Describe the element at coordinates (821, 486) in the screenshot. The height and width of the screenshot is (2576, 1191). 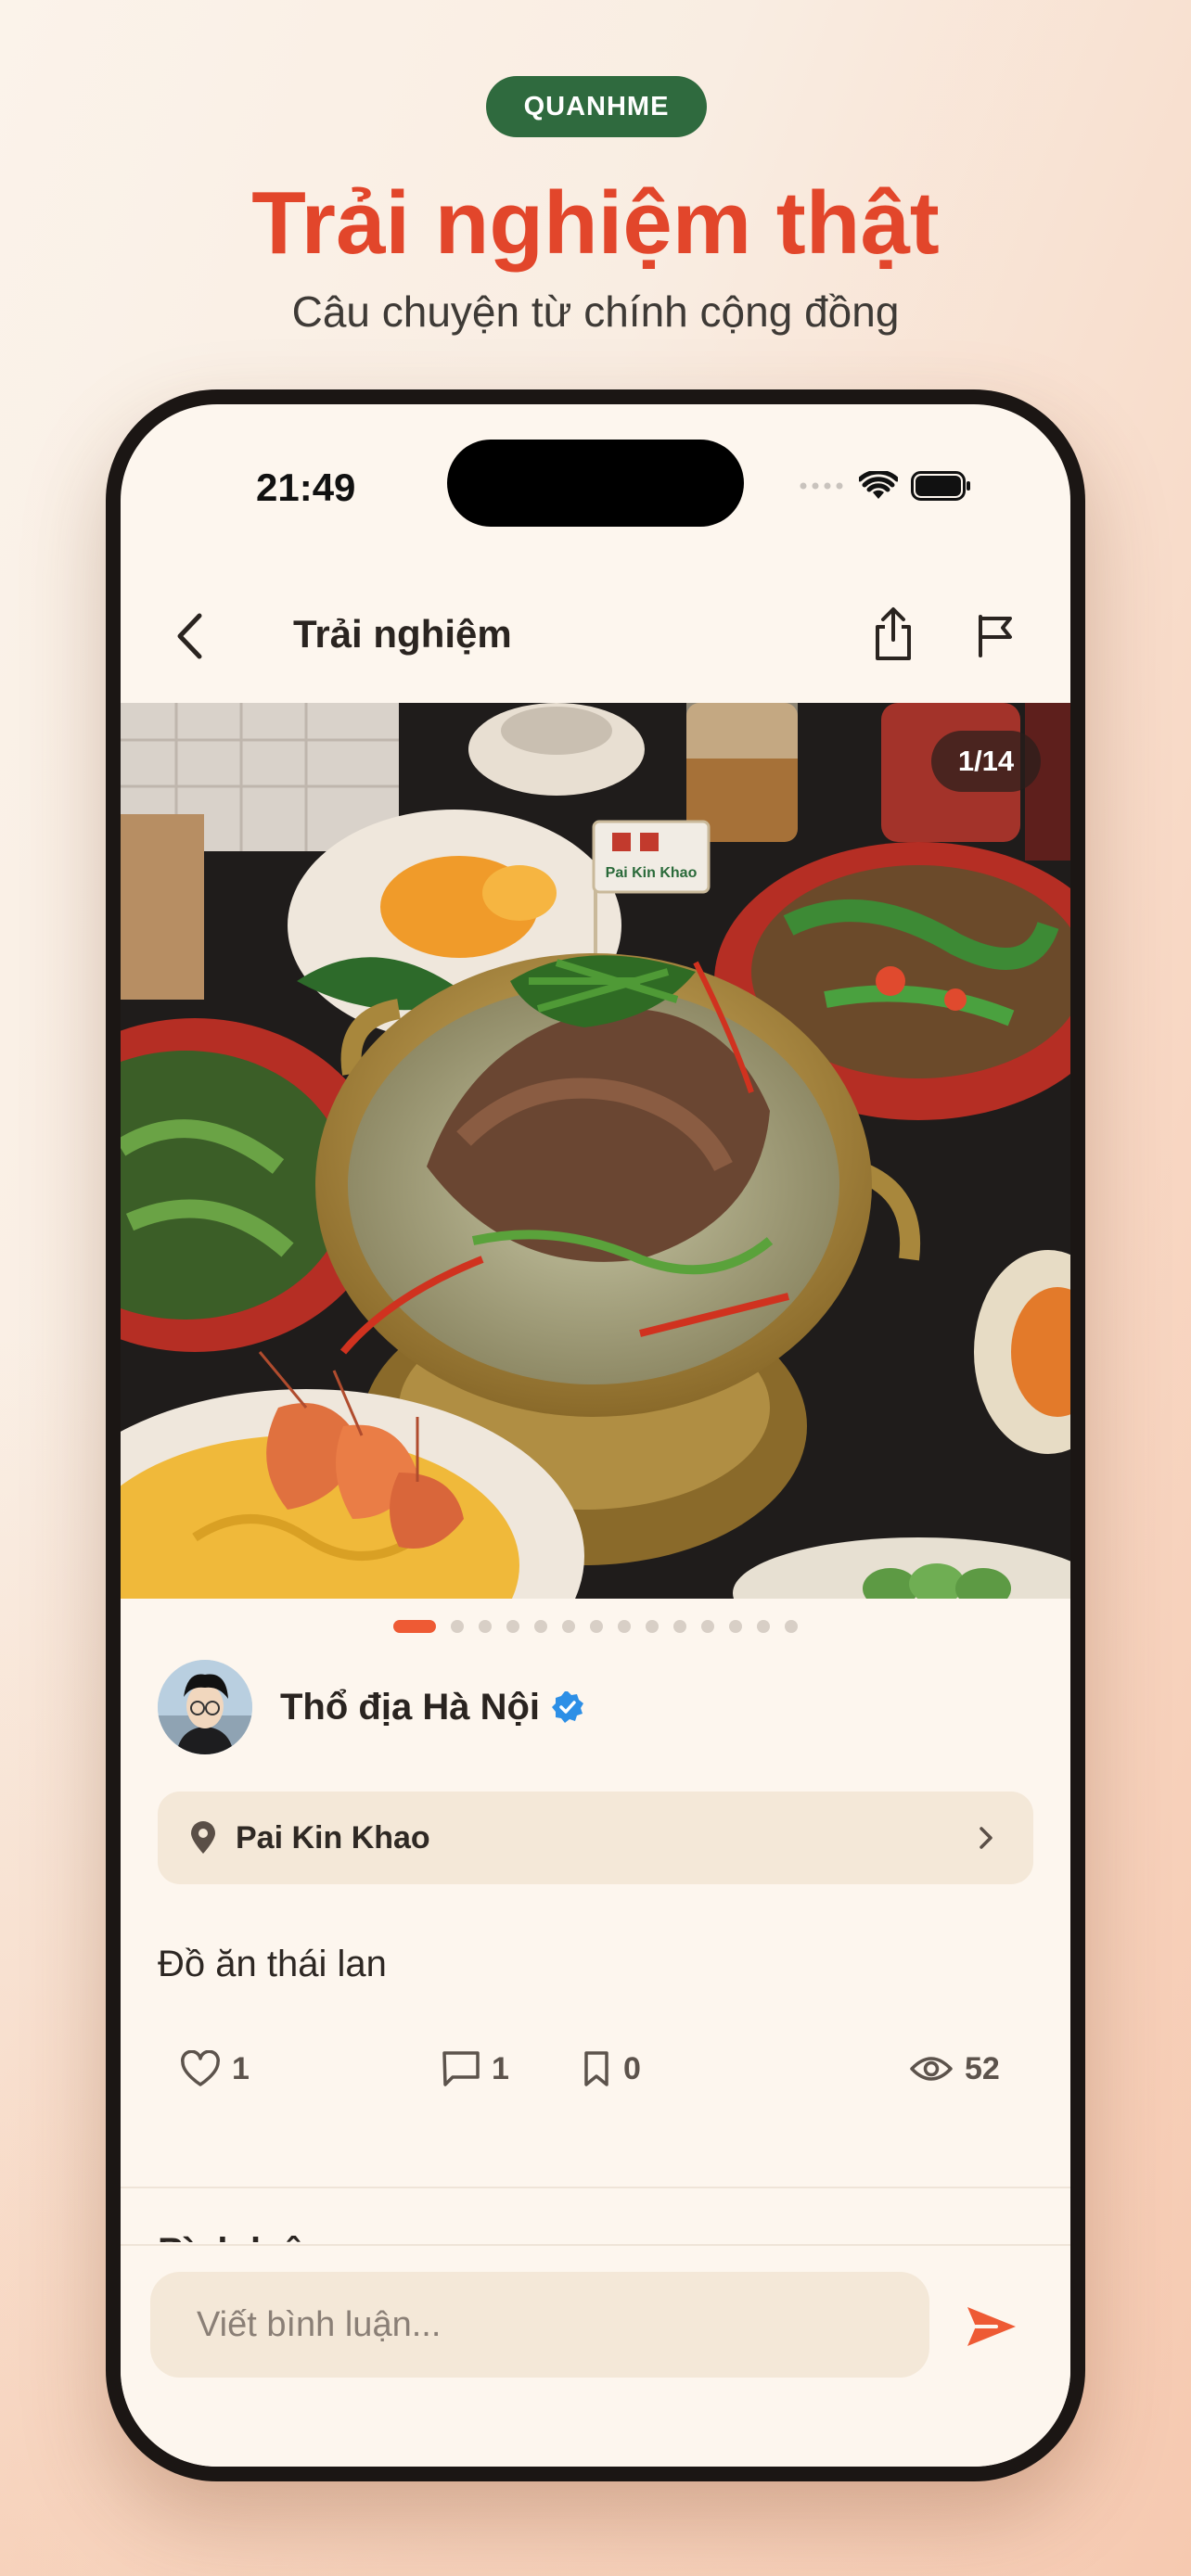
I see `signal-dots-icon` at that location.